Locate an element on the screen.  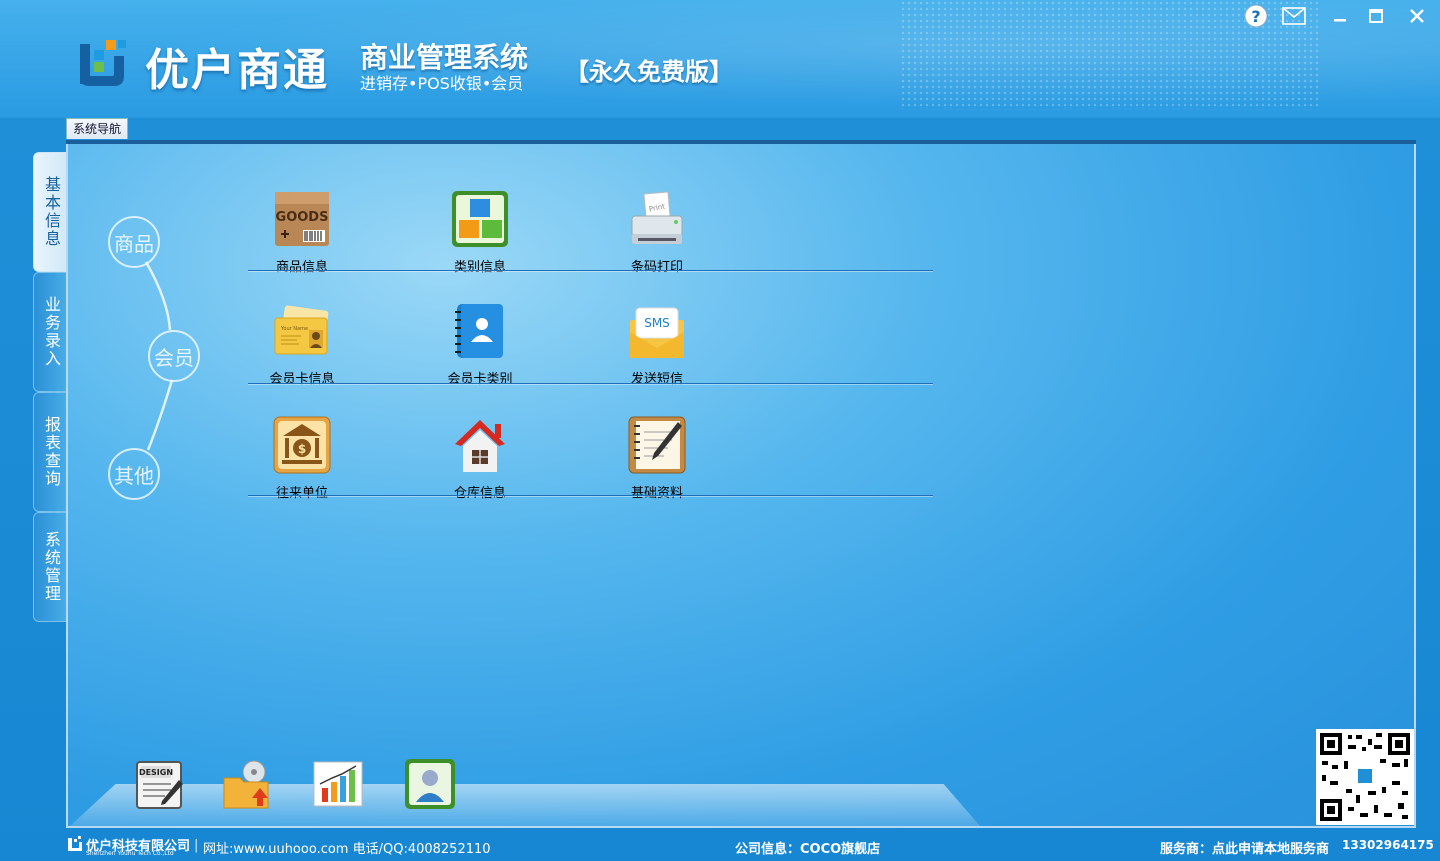
quick-launch-shelf is located at coordinates (525, 805).